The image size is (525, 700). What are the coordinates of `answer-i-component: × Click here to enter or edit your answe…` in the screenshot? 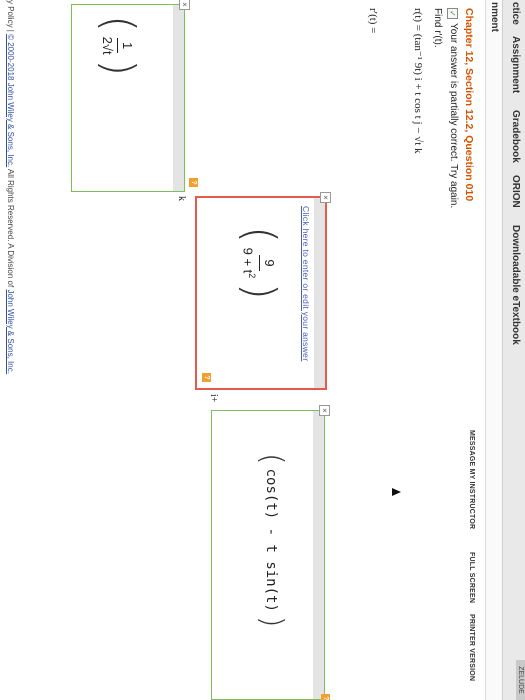 It's located at (263, 291).